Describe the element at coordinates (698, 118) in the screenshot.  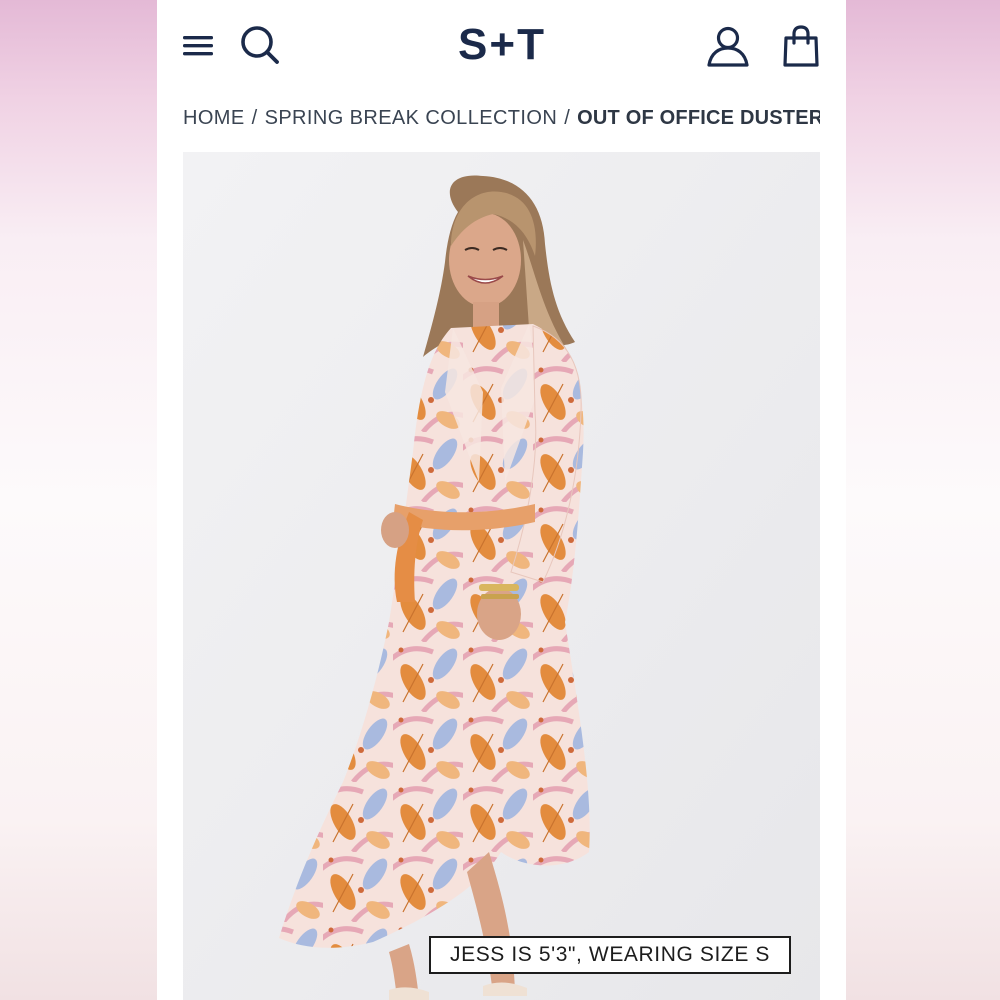
I see `breadcrumb-current-page: OUT OF OFFICE DUSTER IN TROPI` at that location.